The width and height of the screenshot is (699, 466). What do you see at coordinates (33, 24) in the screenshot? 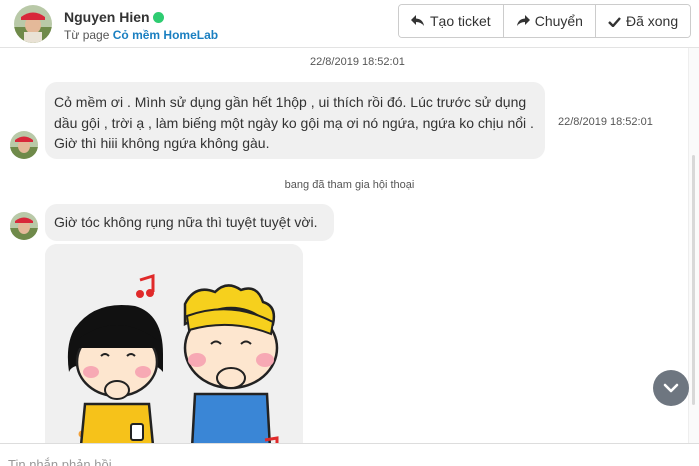
I see `contact-avatar` at bounding box center [33, 24].